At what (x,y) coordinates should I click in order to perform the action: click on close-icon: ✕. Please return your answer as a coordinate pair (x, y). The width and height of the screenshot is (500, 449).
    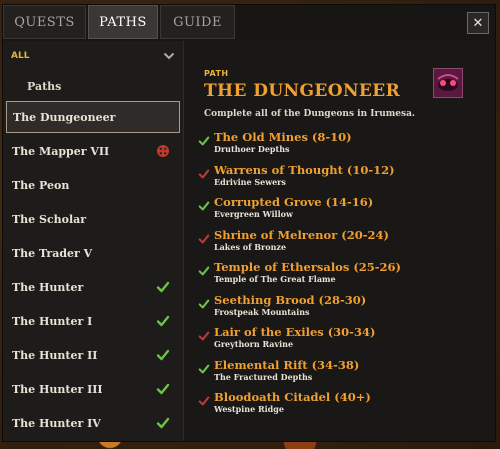
    Looking at the image, I should click on (478, 23).